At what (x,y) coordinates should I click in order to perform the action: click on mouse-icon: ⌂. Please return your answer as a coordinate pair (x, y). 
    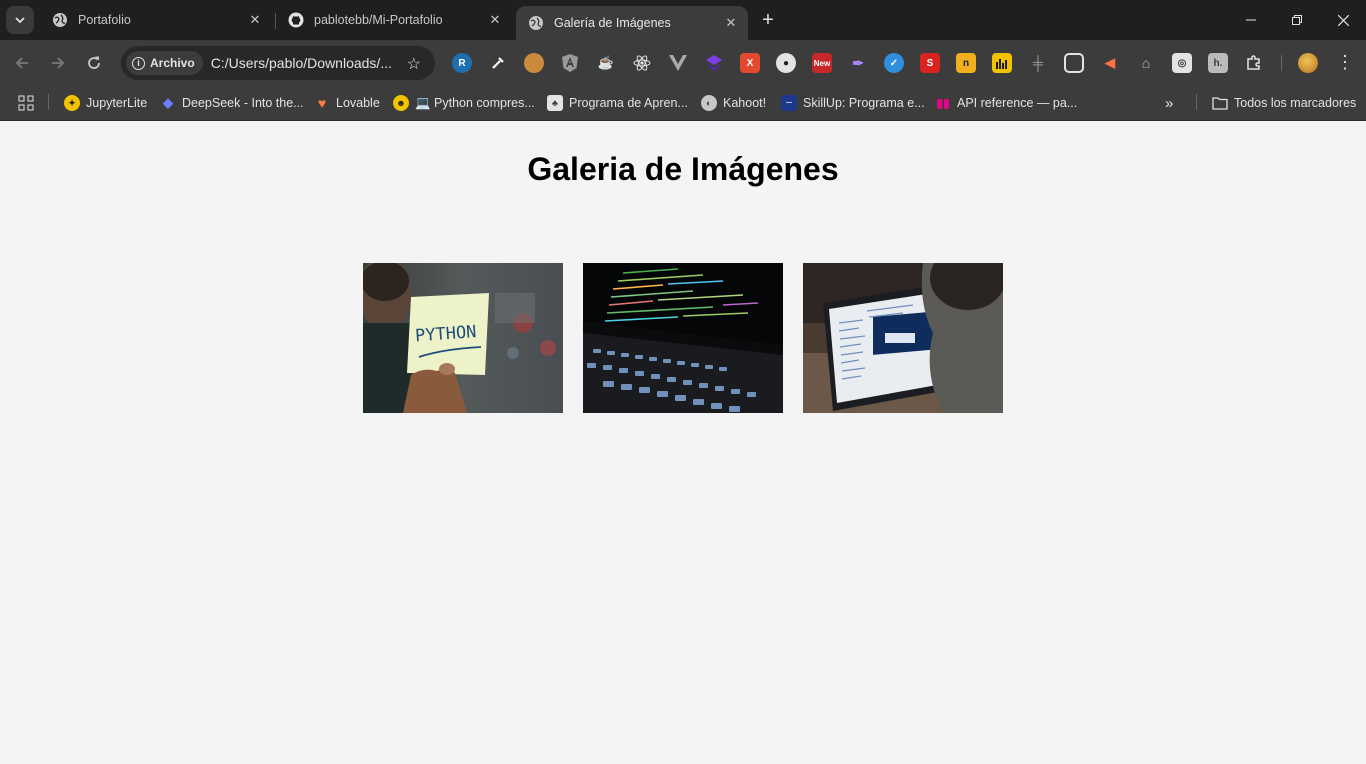
    Looking at the image, I should click on (1146, 63).